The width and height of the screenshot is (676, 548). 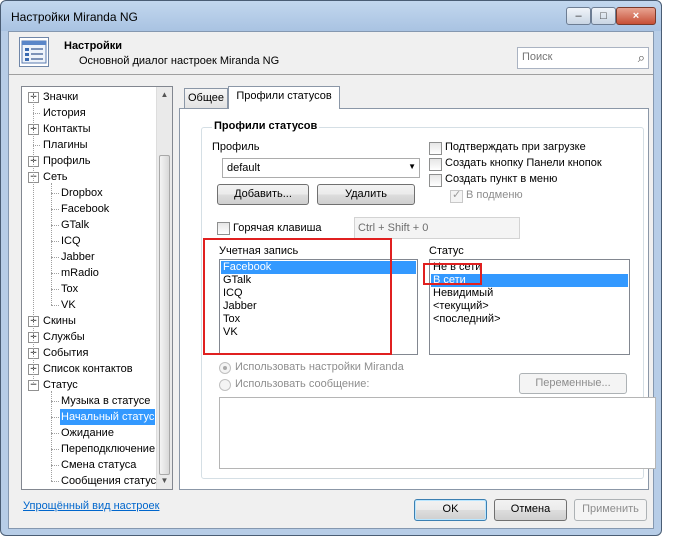 I want to click on tab-general: Общее, so click(x=206, y=98).